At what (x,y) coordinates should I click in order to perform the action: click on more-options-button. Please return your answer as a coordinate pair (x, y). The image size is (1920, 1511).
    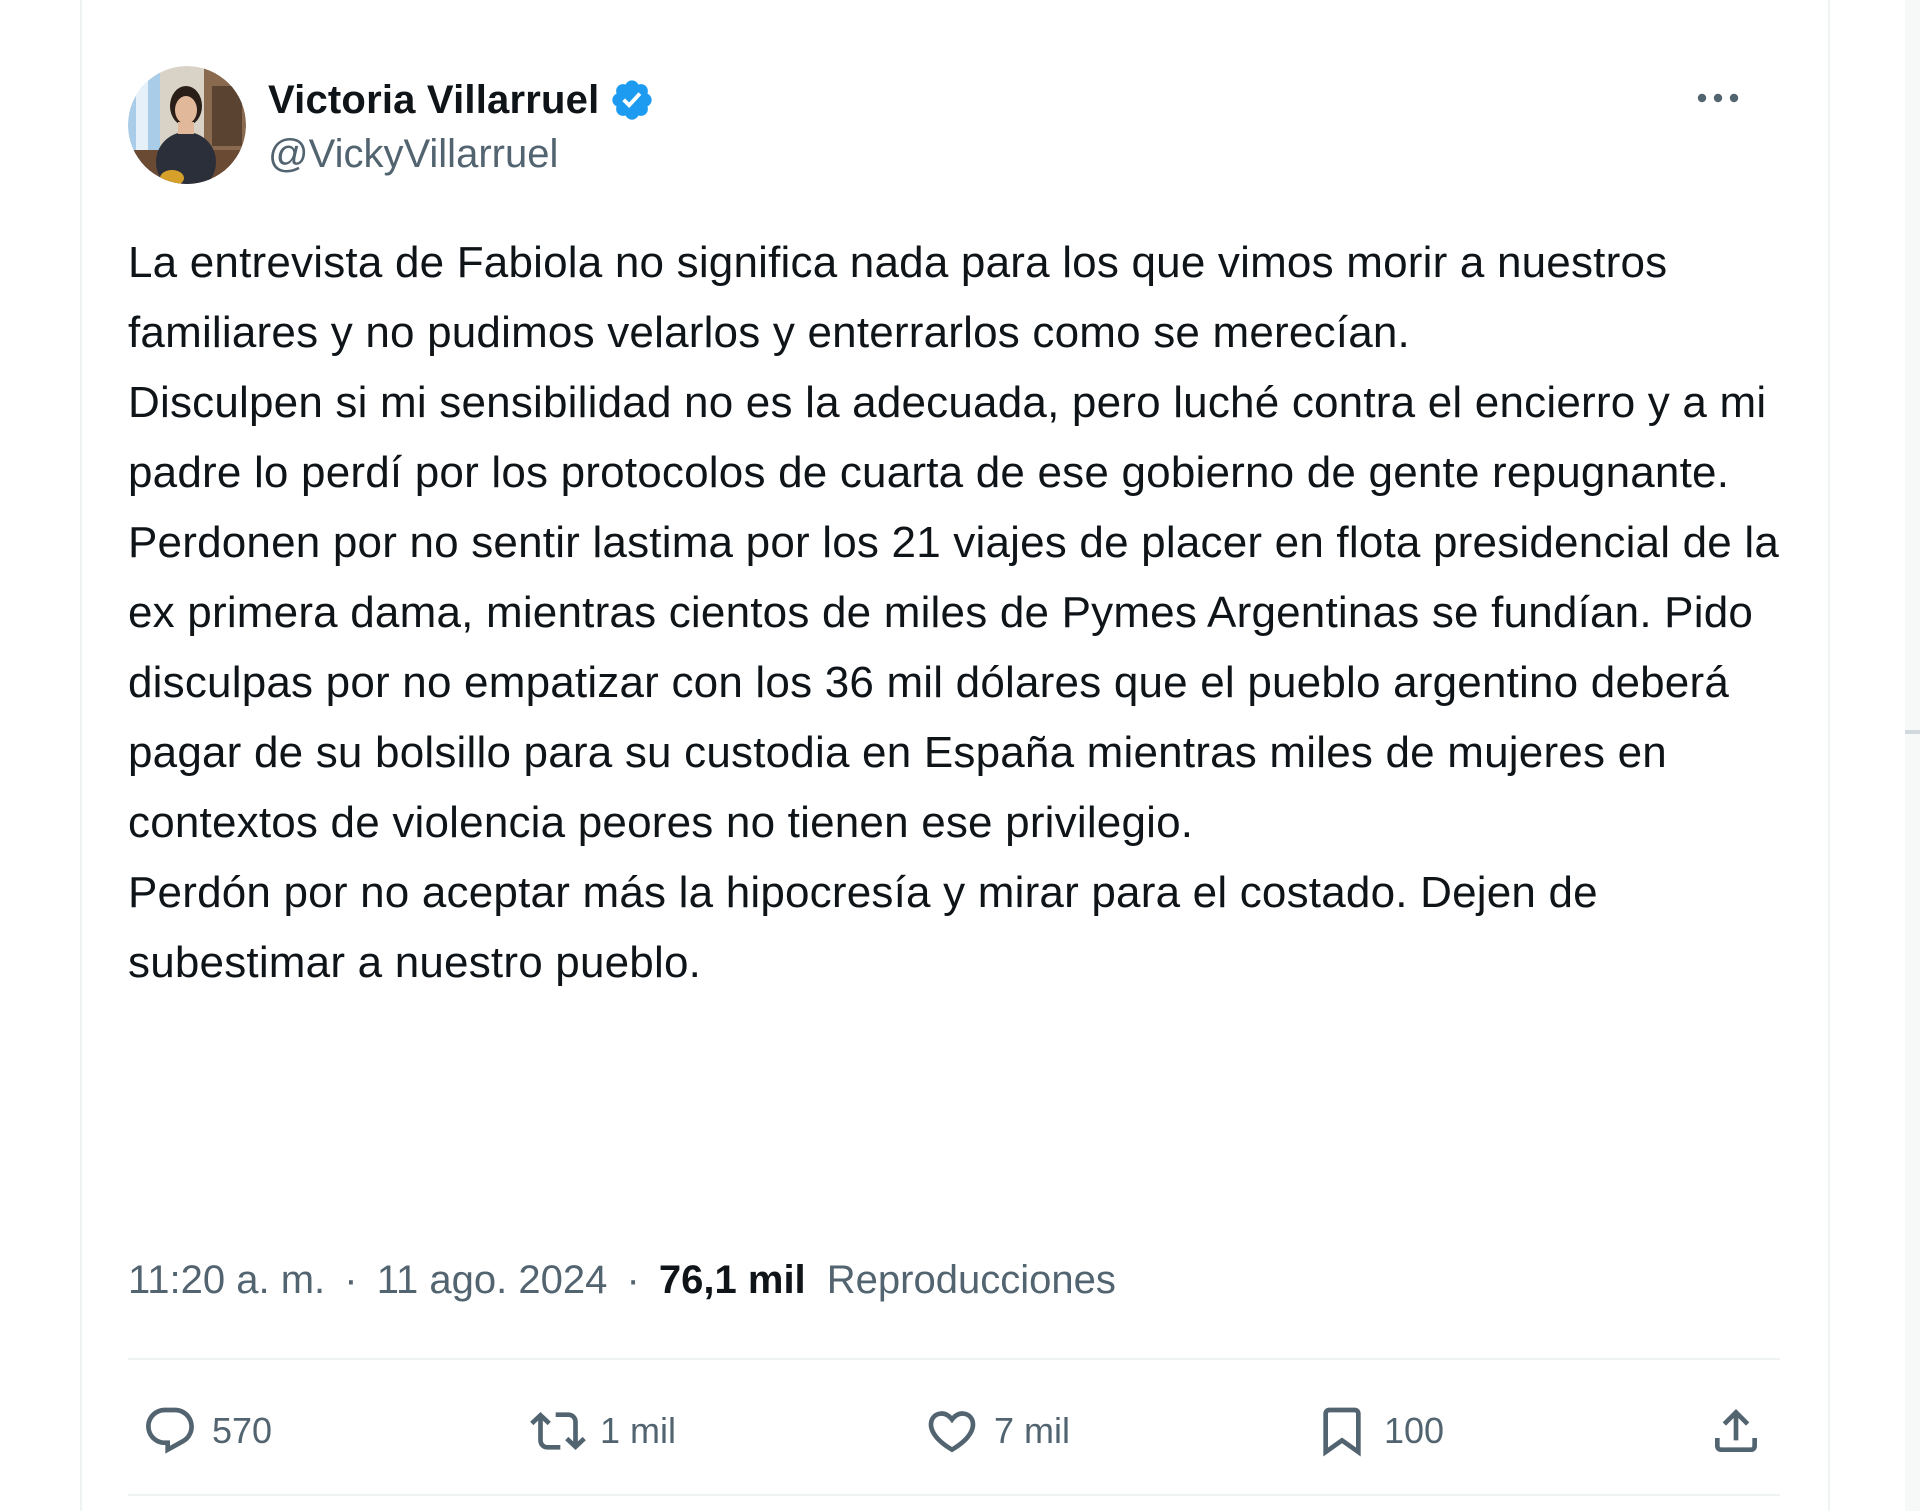
    Looking at the image, I should click on (1718, 98).